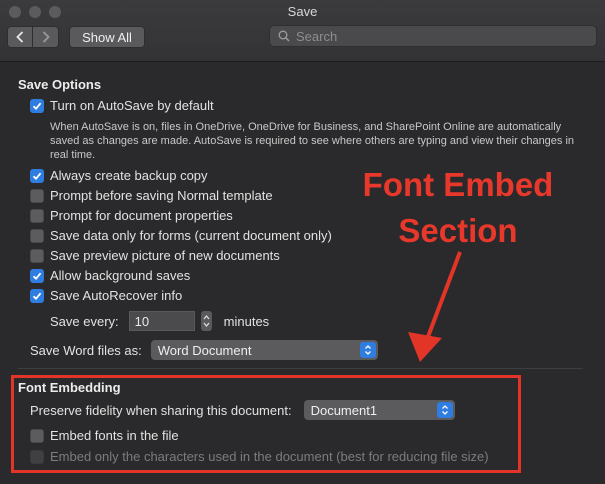  Describe the element at coordinates (37, 255) in the screenshot. I see `save-preview-picture-checkbox` at that location.